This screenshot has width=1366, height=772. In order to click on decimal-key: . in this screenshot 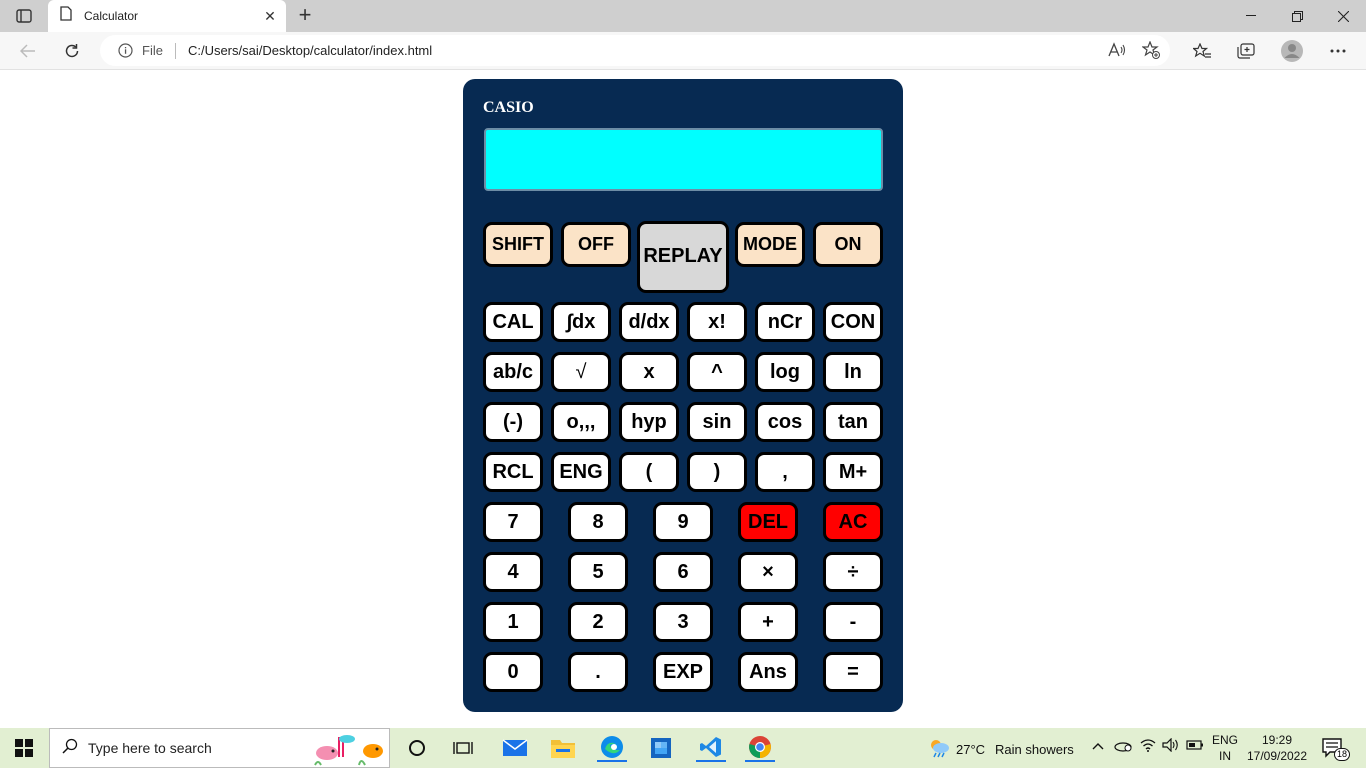, I will do `click(598, 672)`.